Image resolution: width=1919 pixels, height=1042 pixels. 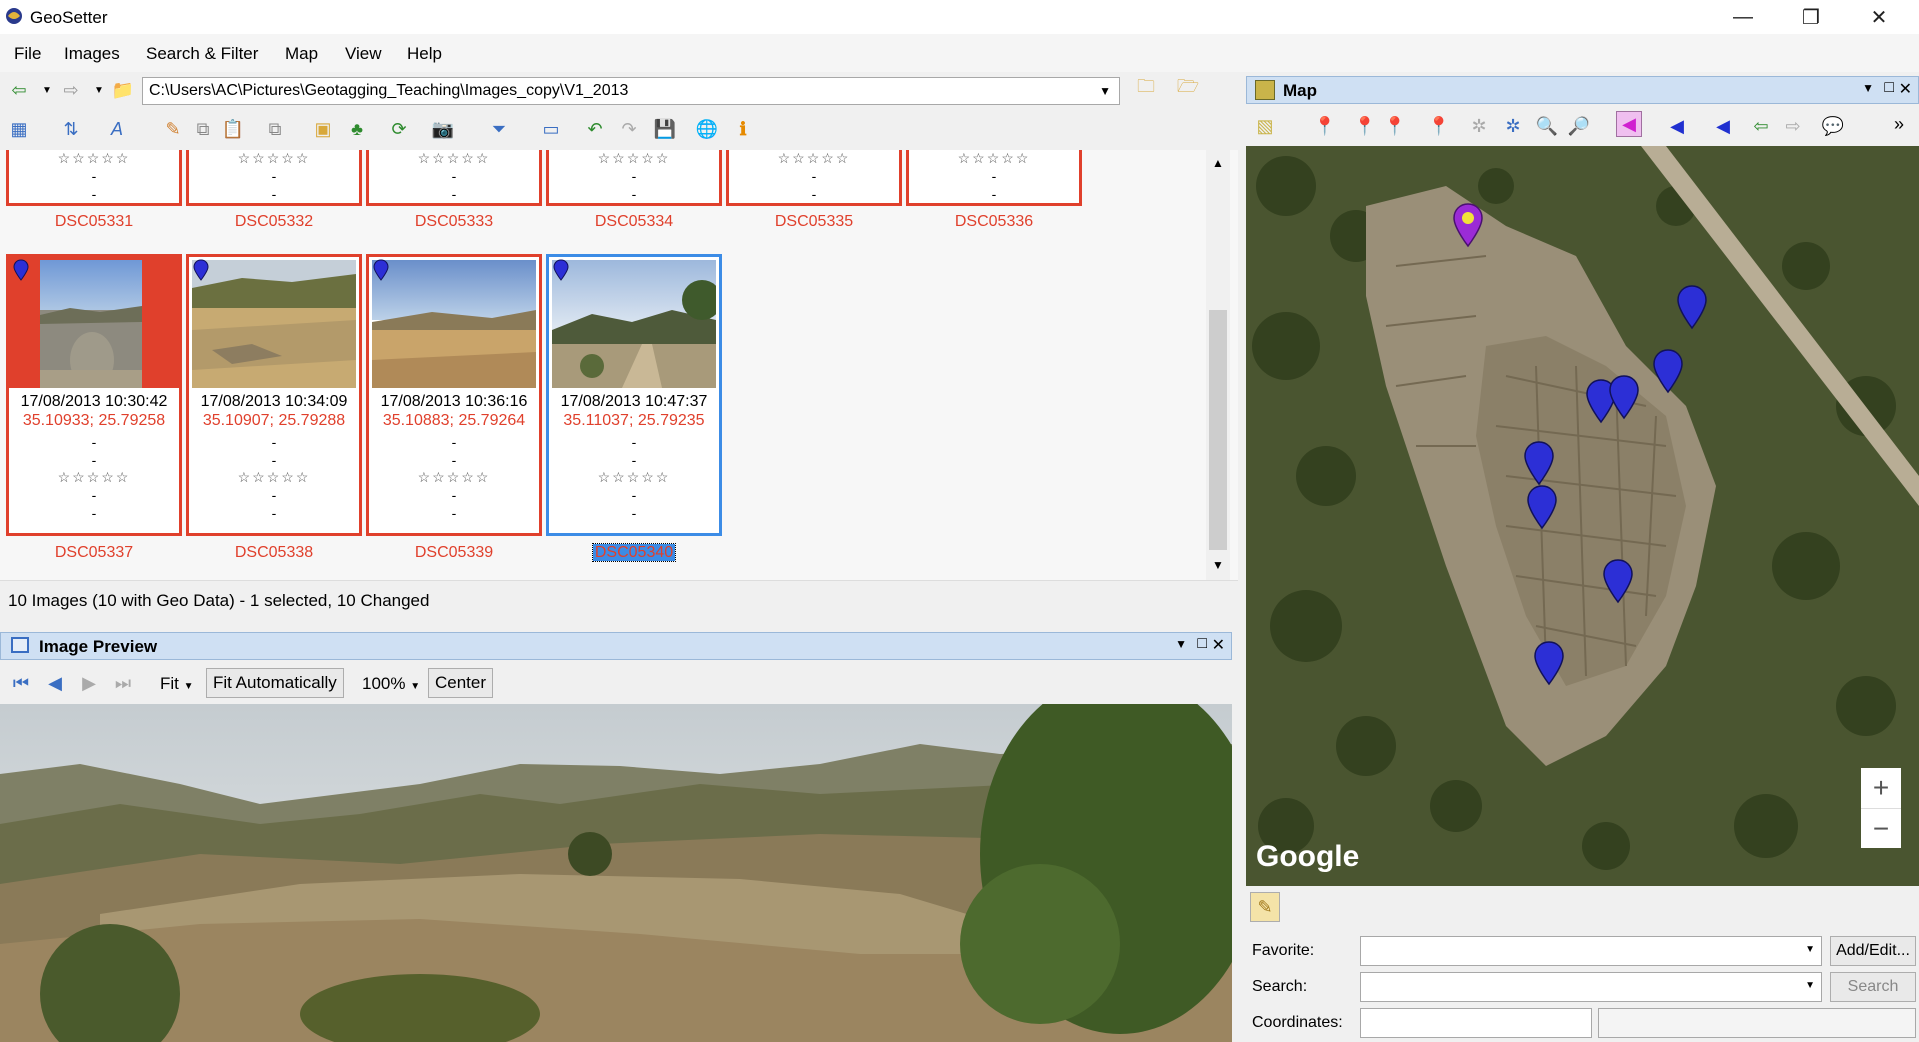 What do you see at coordinates (1873, 987) in the screenshot?
I see `search-button: Search` at bounding box center [1873, 987].